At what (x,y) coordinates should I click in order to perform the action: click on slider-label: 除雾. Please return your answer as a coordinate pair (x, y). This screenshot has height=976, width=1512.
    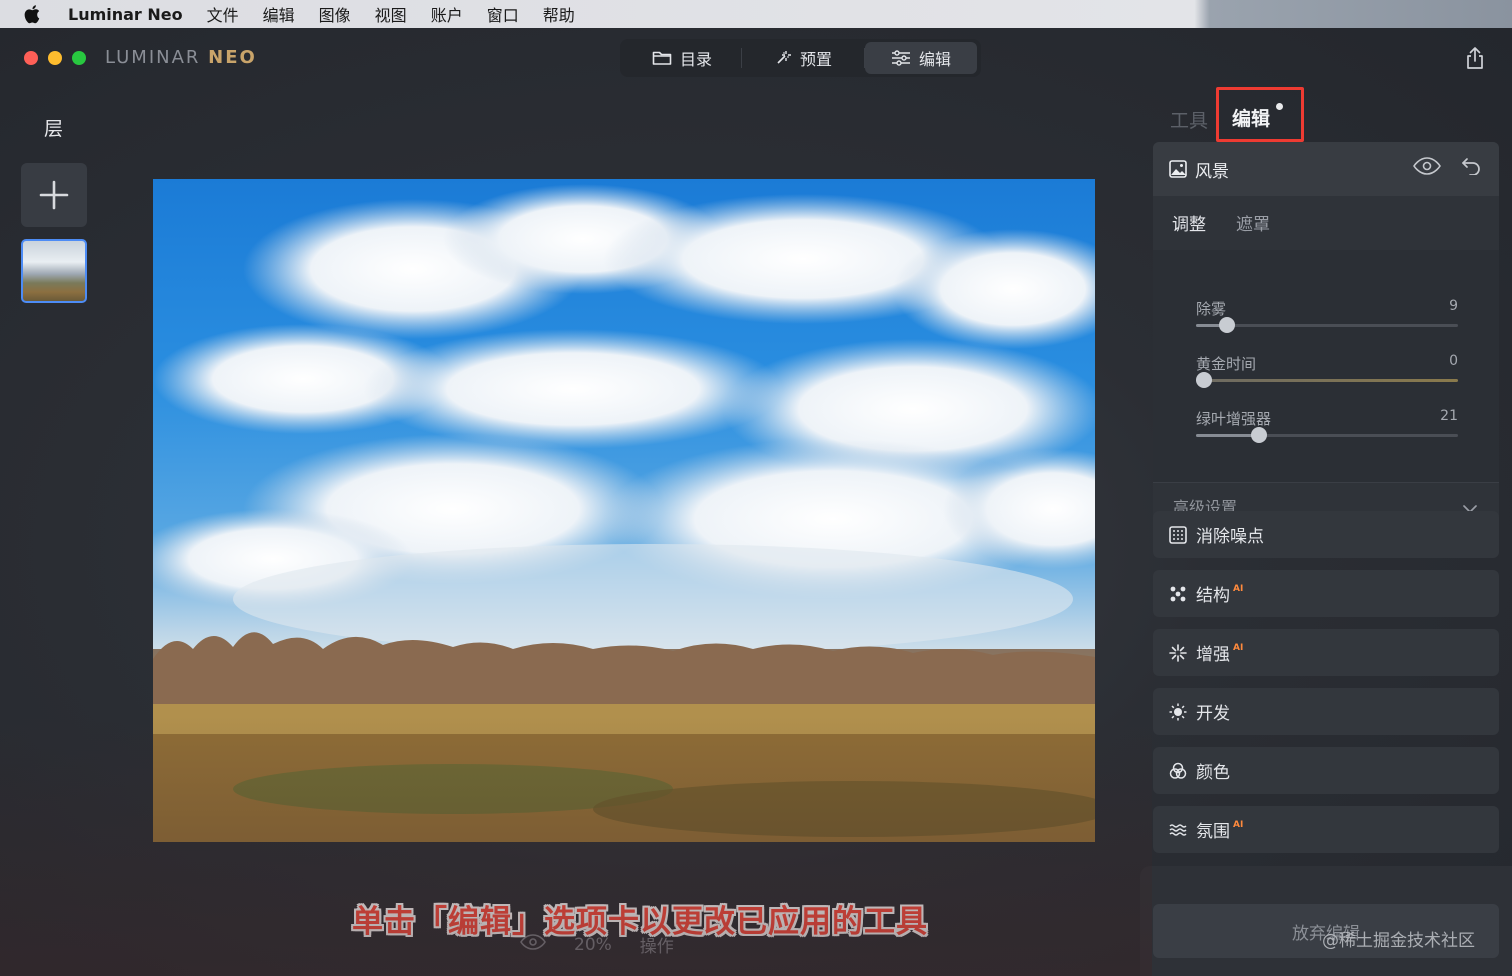
    Looking at the image, I should click on (1211, 309).